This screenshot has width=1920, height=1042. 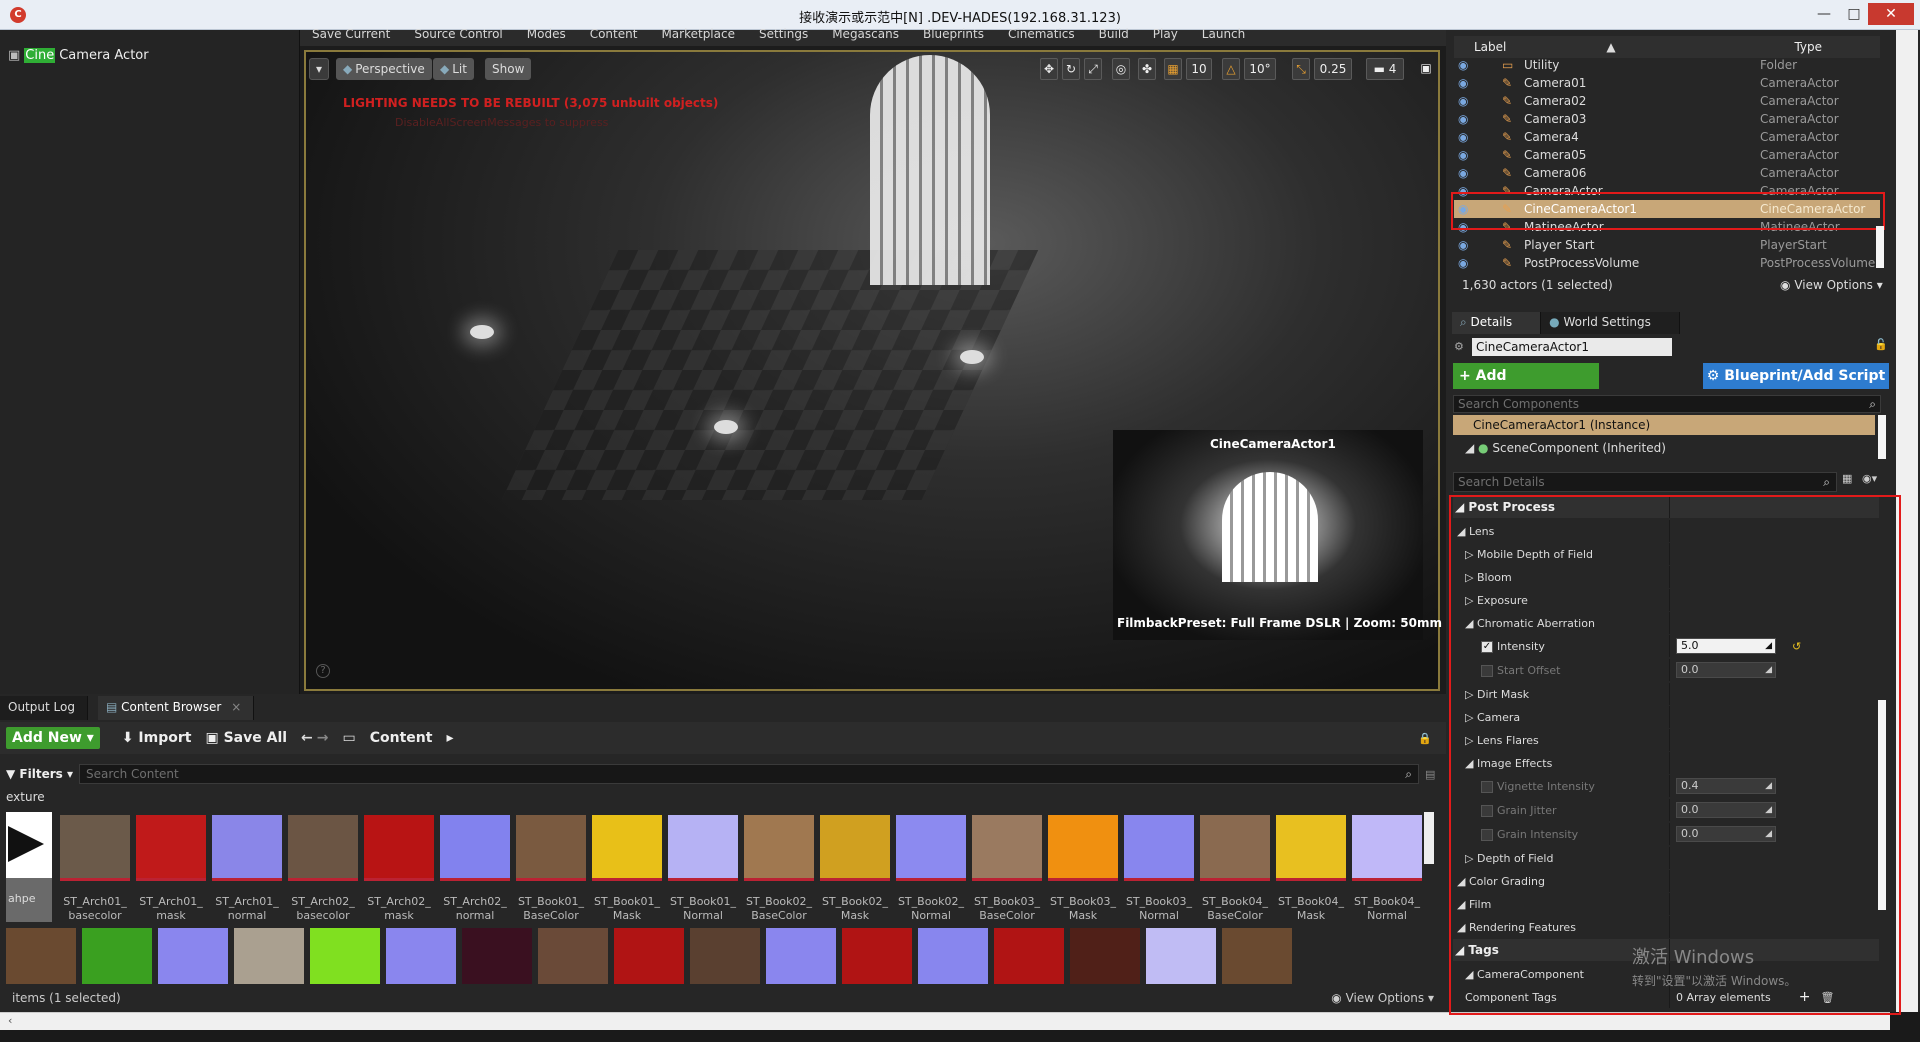 I want to click on outliner-view-options: ◉ View Options ▾, so click(x=1831, y=285).